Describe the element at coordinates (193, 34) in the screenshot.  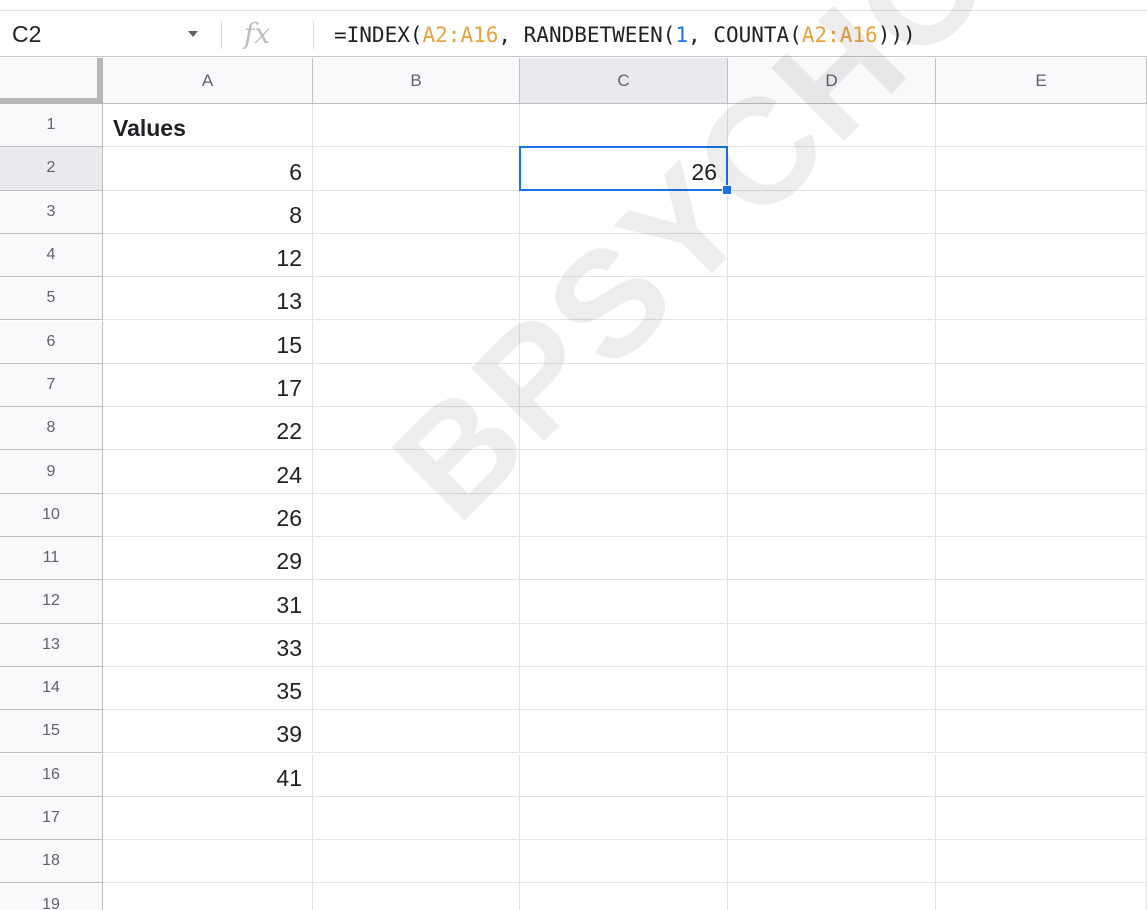
I see `chevron-down-icon` at that location.